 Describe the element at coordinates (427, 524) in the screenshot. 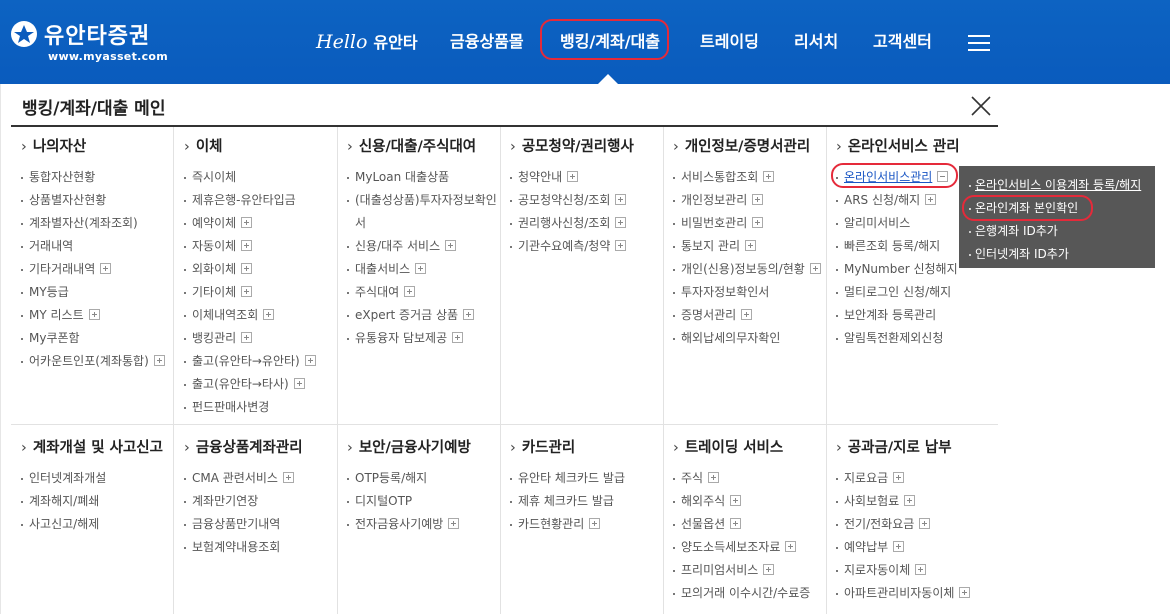

I see `menu-item: 전자금융사기예방` at that location.